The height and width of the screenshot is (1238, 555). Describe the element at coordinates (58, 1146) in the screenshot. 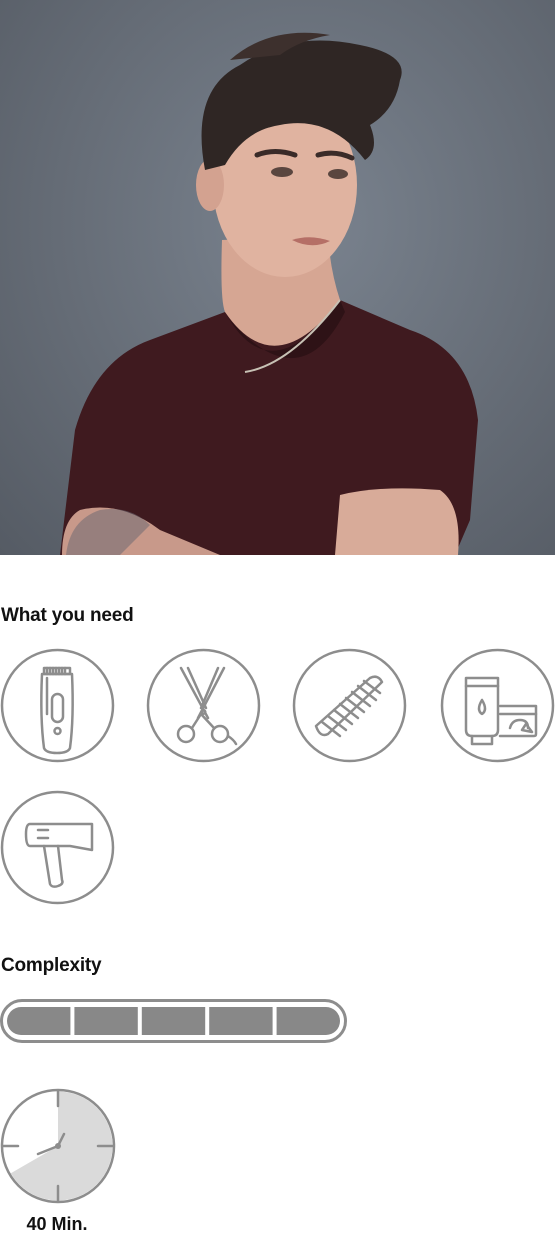

I see `clock-icon` at that location.